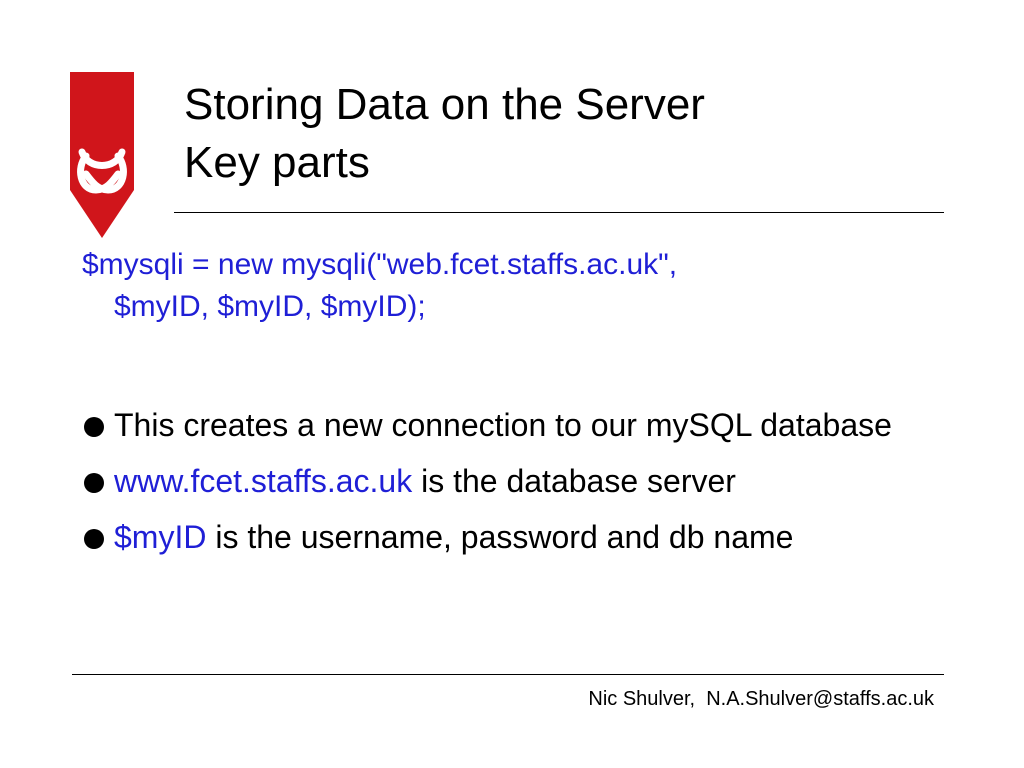 This screenshot has height=768, width=1024. Describe the element at coordinates (559, 212) in the screenshot. I see `title-divider` at that location.